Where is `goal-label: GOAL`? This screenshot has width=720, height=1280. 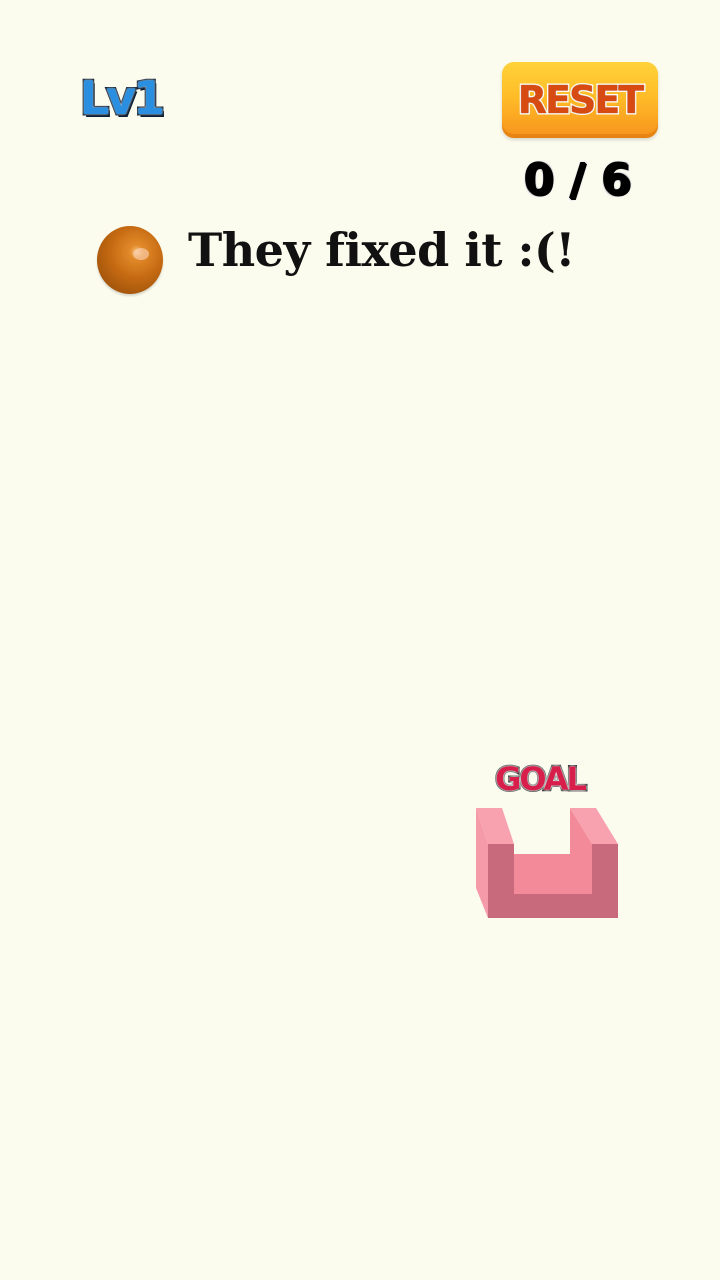 goal-label: GOAL is located at coordinates (541, 779).